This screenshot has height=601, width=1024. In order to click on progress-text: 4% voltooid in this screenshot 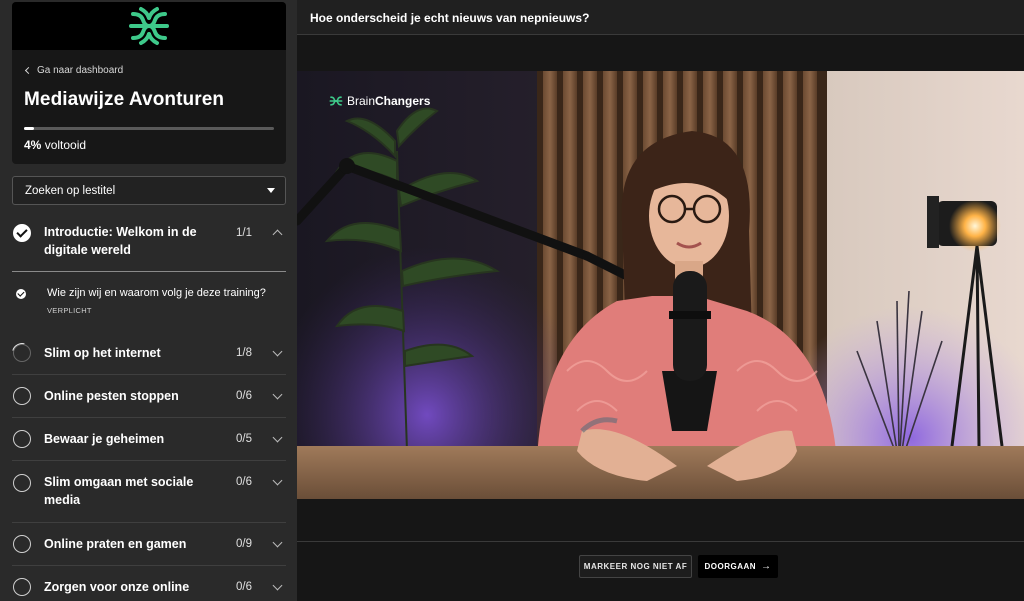, I will do `click(55, 145)`.